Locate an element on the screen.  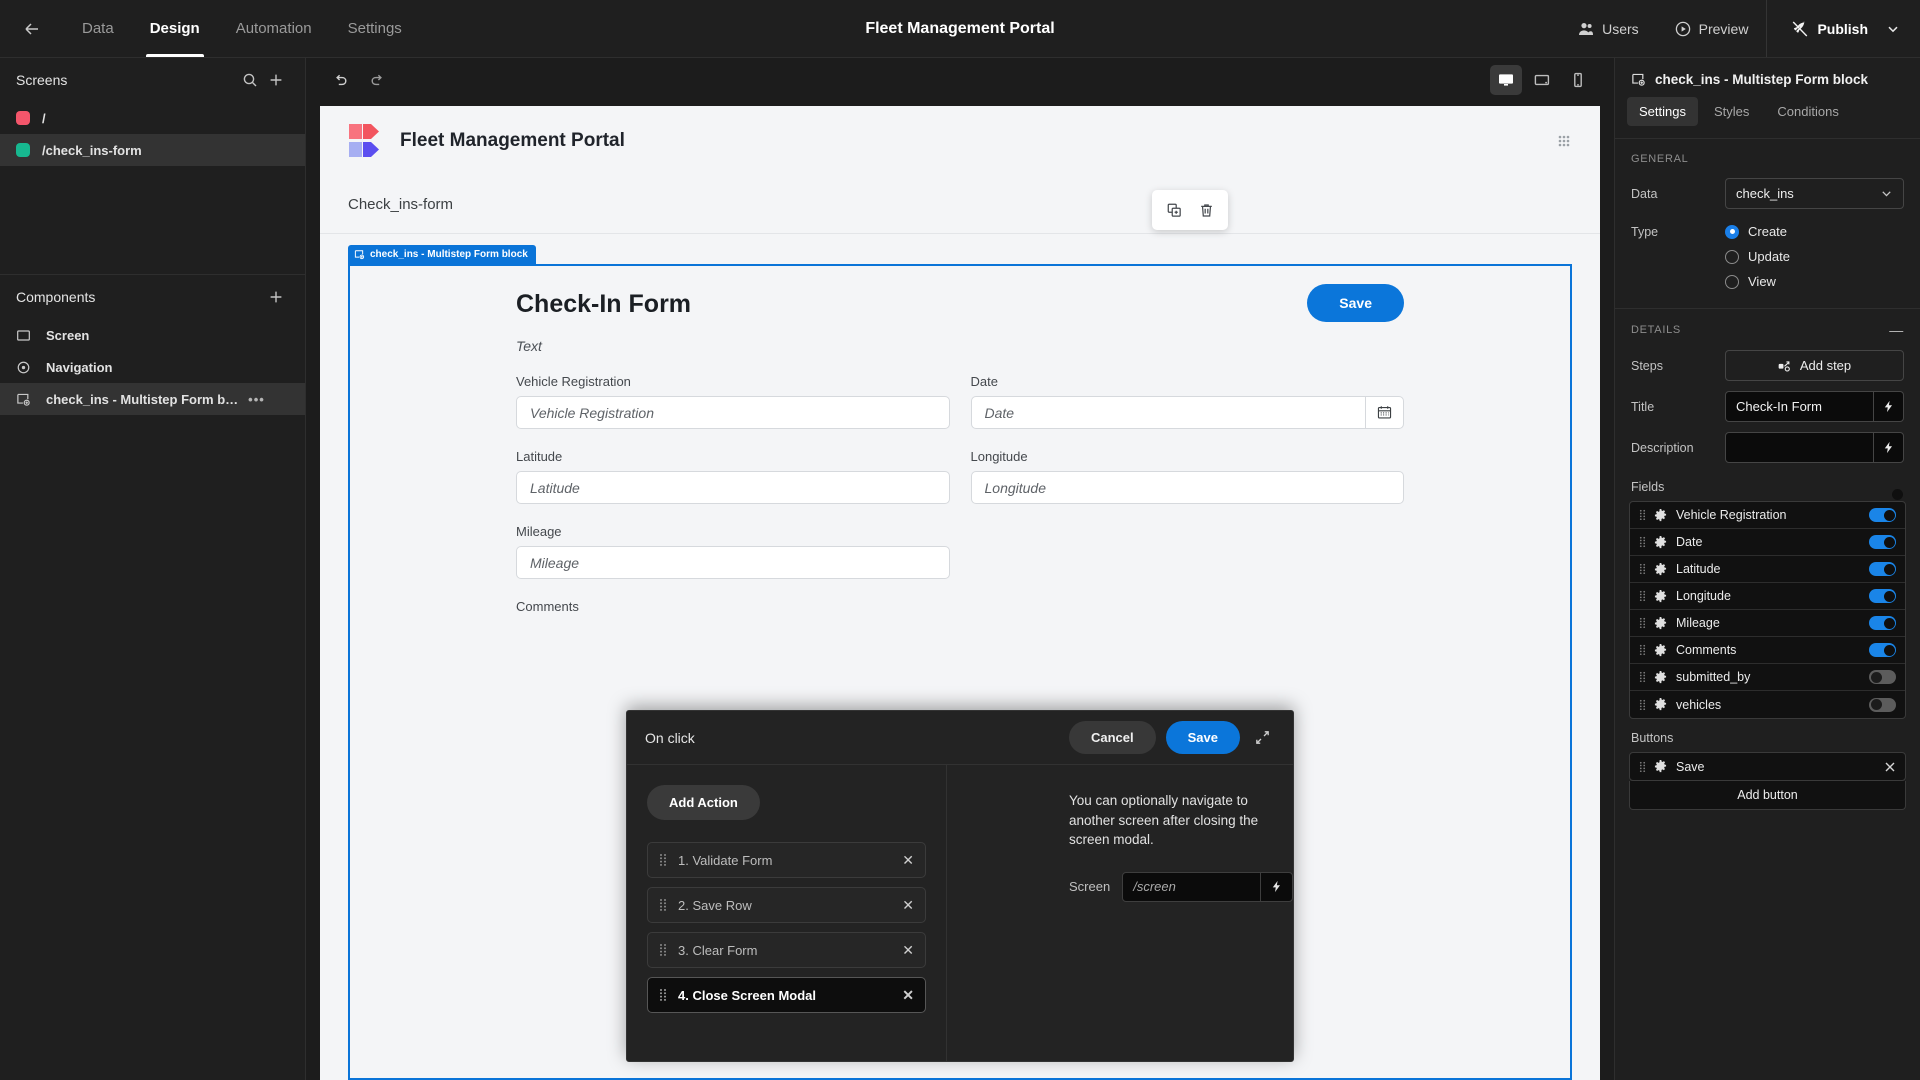
remove-button-icon is located at coordinates (1890, 767).